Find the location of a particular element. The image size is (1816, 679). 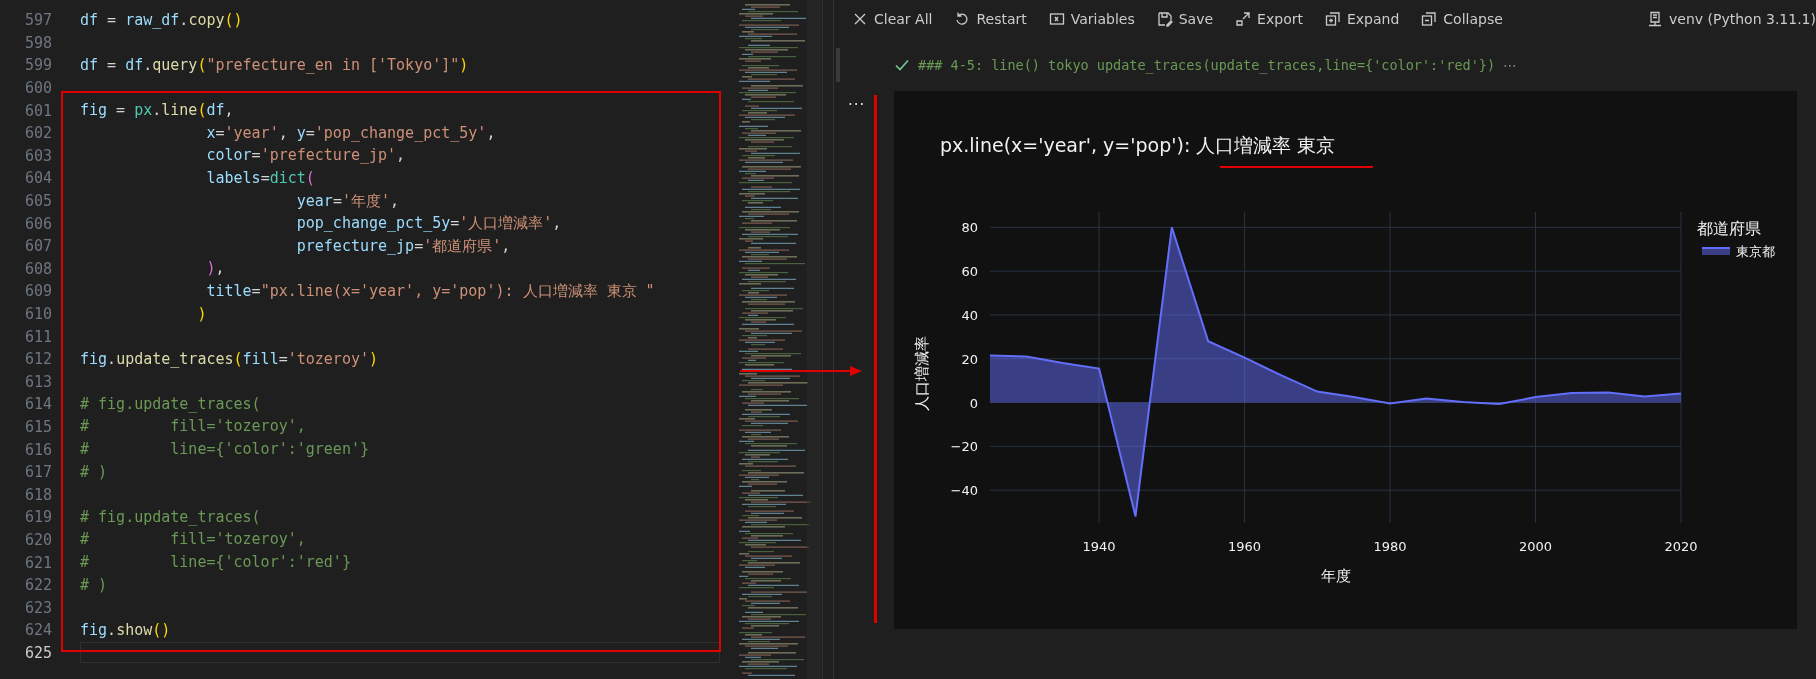

code-line: # line={'color':'green'} is located at coordinates (224, 450).